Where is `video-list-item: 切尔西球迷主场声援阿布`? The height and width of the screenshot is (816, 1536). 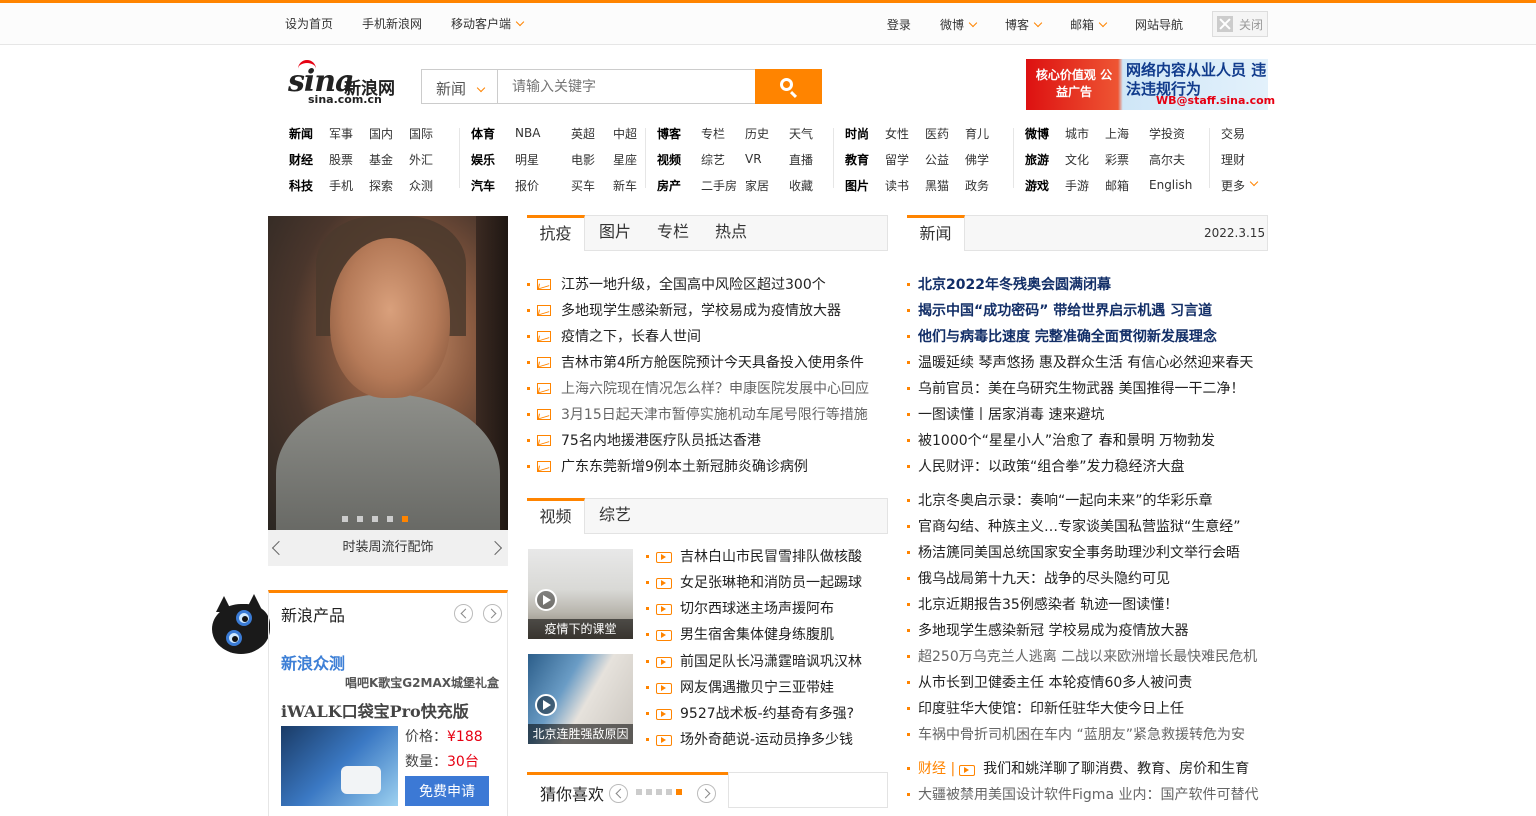 video-list-item: 切尔西球迷主场声援阿布 is located at coordinates (754, 609).